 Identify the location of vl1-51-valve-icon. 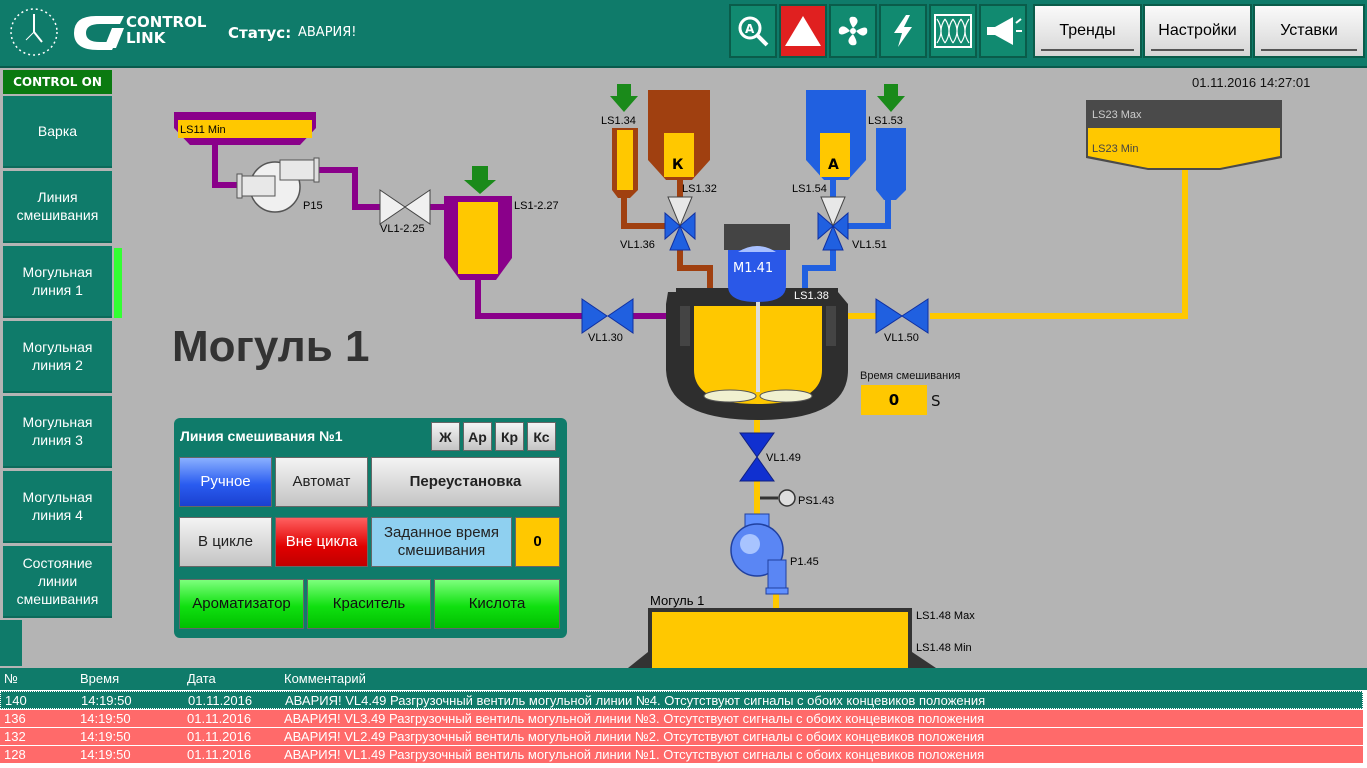
(833, 223).